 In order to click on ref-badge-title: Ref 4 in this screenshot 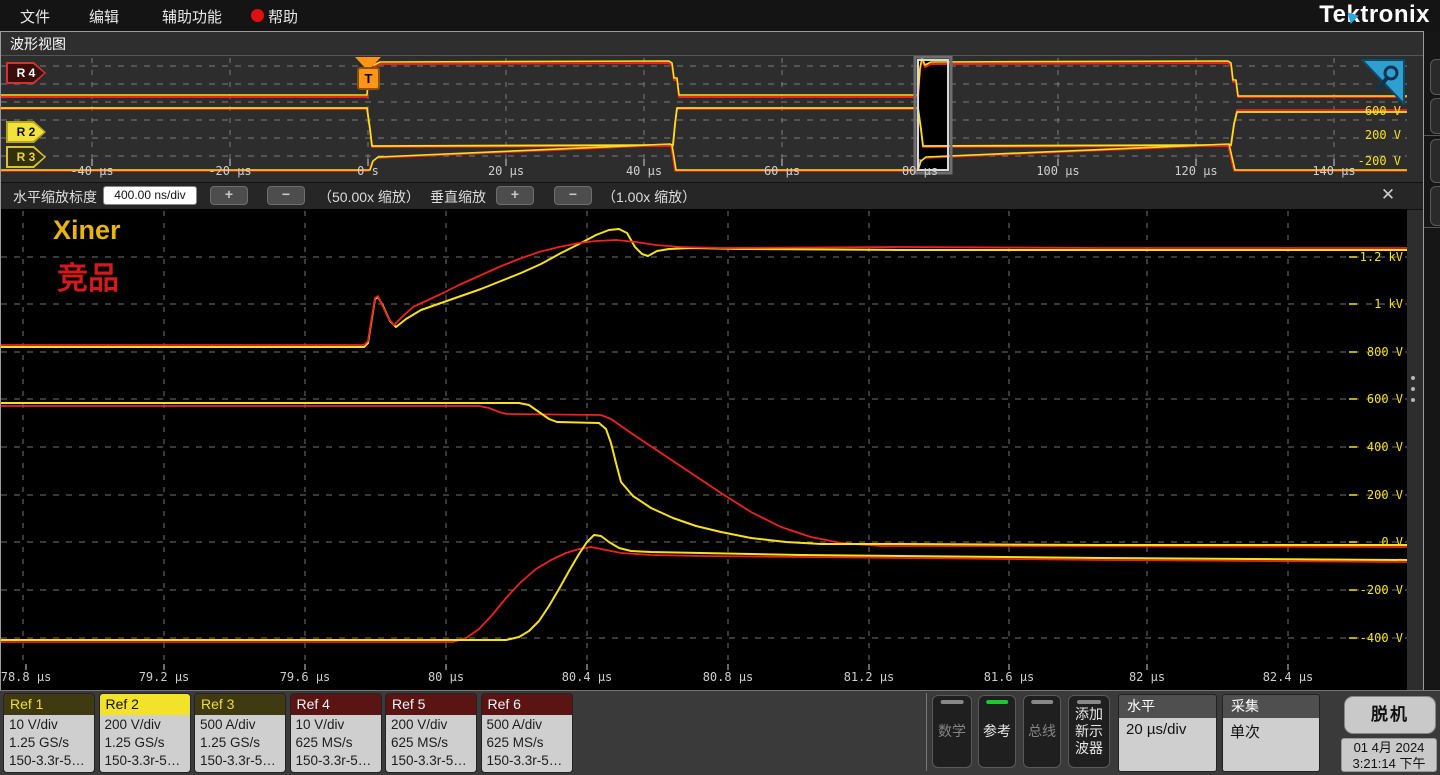, I will do `click(335, 704)`.